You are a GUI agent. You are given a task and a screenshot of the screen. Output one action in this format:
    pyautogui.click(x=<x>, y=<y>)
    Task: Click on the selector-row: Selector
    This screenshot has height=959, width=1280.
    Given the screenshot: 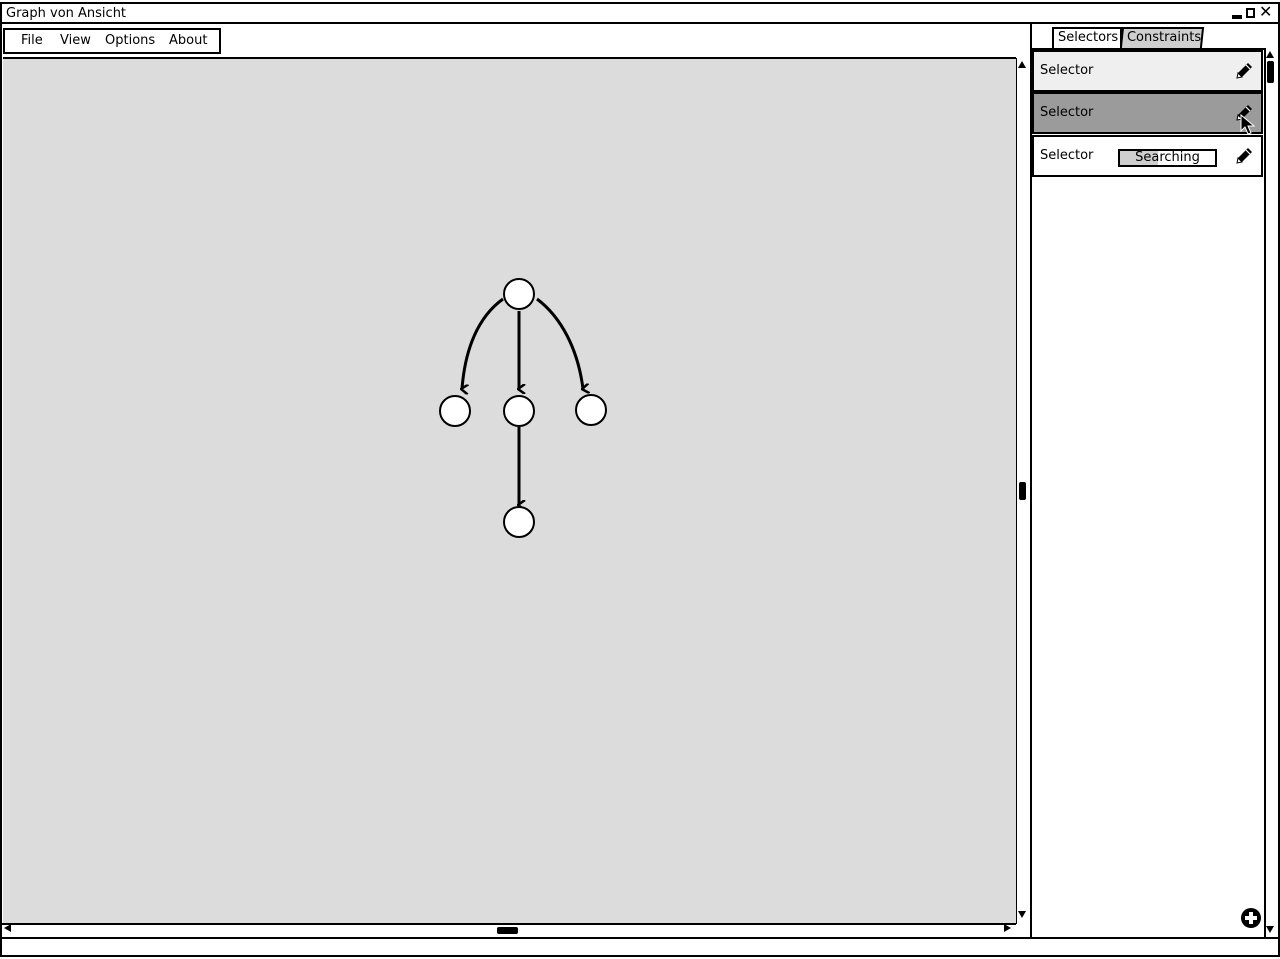 What is the action you would take?
    pyautogui.click(x=1147, y=71)
    